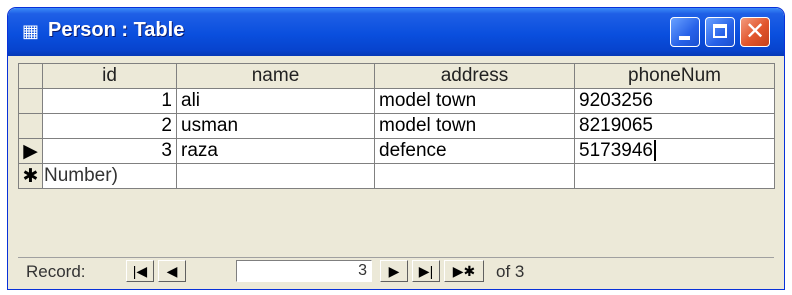 The image size is (792, 295). I want to click on record-count: of 3, so click(510, 271).